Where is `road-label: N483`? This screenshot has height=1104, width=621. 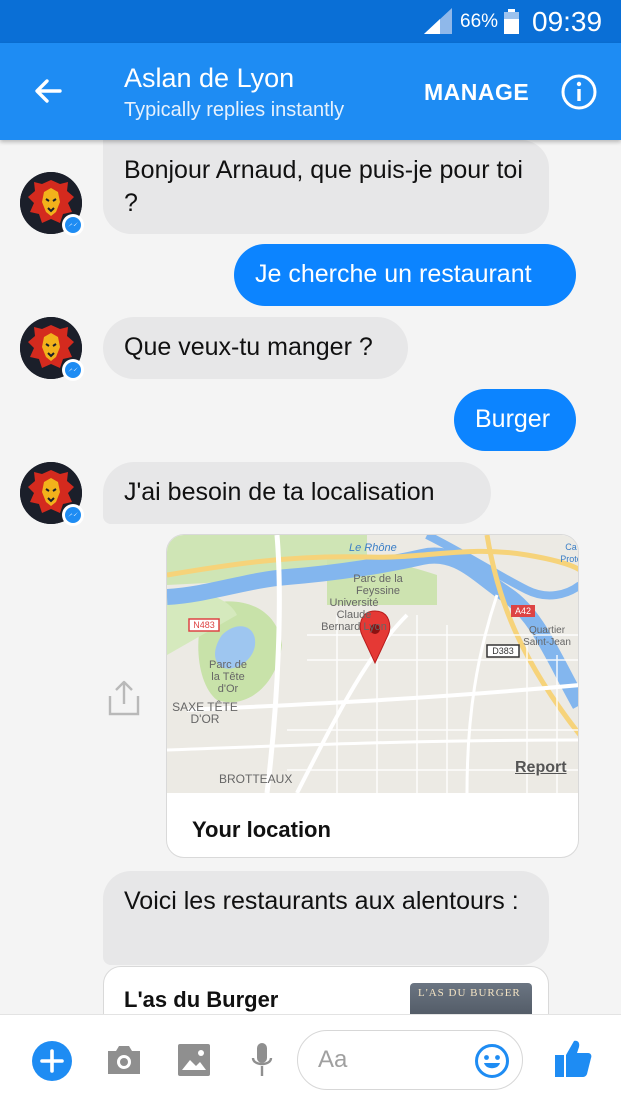
road-label: N483 is located at coordinates (204, 625).